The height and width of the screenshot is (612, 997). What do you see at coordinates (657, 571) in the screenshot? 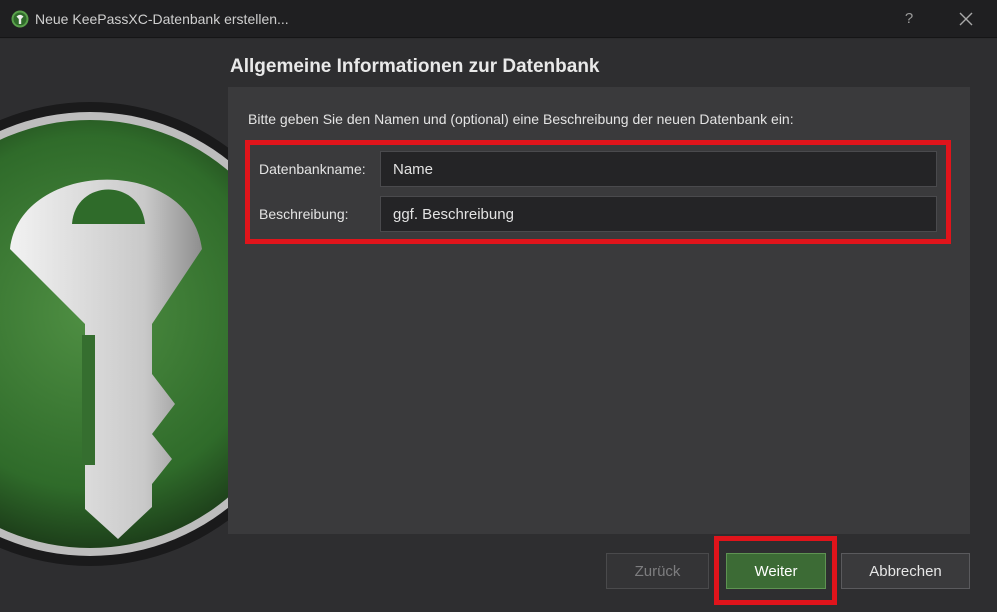
I see `back-button: Zurück` at bounding box center [657, 571].